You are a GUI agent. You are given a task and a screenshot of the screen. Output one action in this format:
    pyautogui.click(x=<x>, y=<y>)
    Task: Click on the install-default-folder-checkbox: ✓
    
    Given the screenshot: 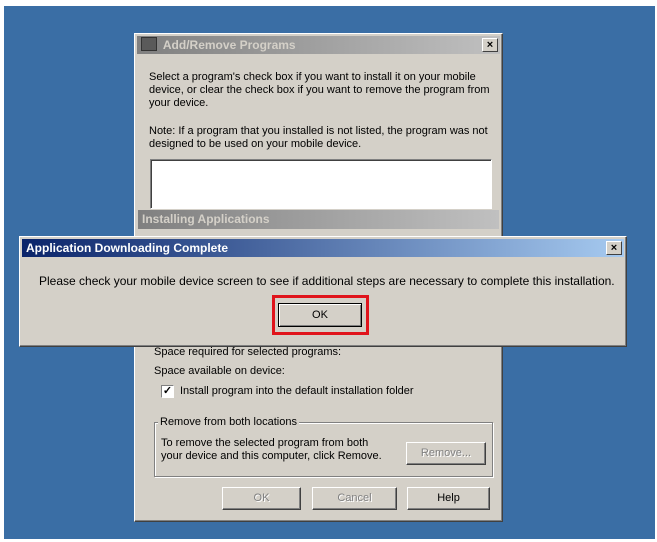 What is the action you would take?
    pyautogui.click(x=167, y=391)
    